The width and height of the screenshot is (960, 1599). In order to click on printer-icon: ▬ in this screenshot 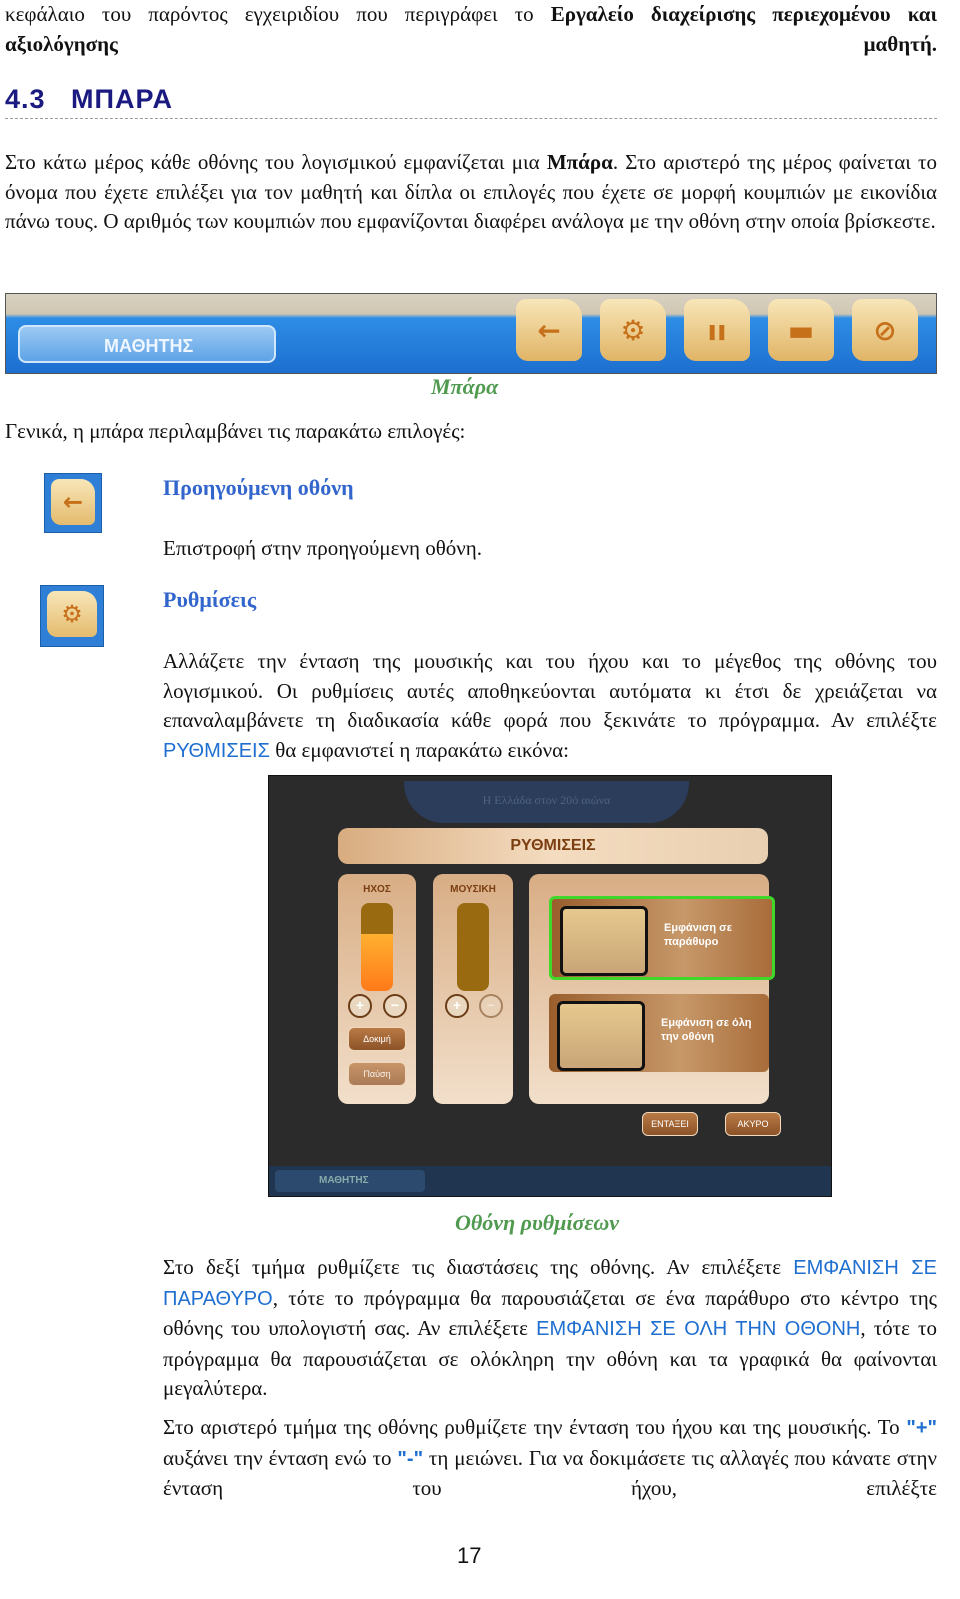, I will do `click(801, 330)`.